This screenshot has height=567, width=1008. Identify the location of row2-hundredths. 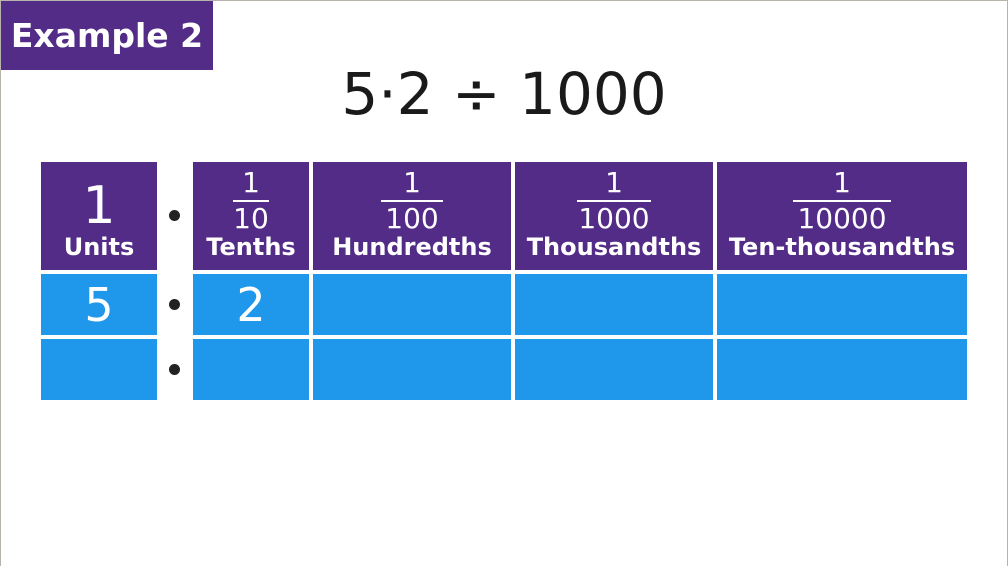
(412, 369).